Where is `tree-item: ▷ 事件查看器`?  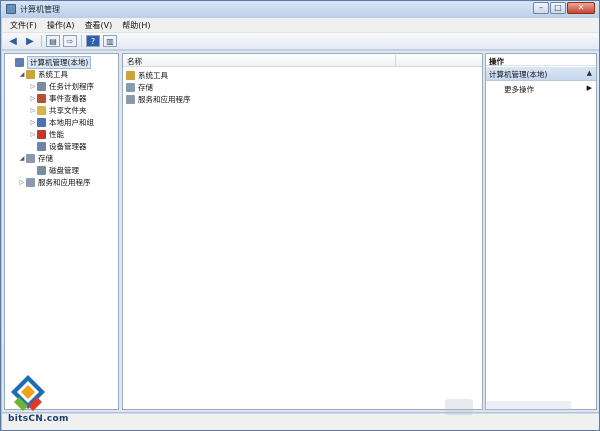 tree-item: ▷ 事件查看器 is located at coordinates (58, 98).